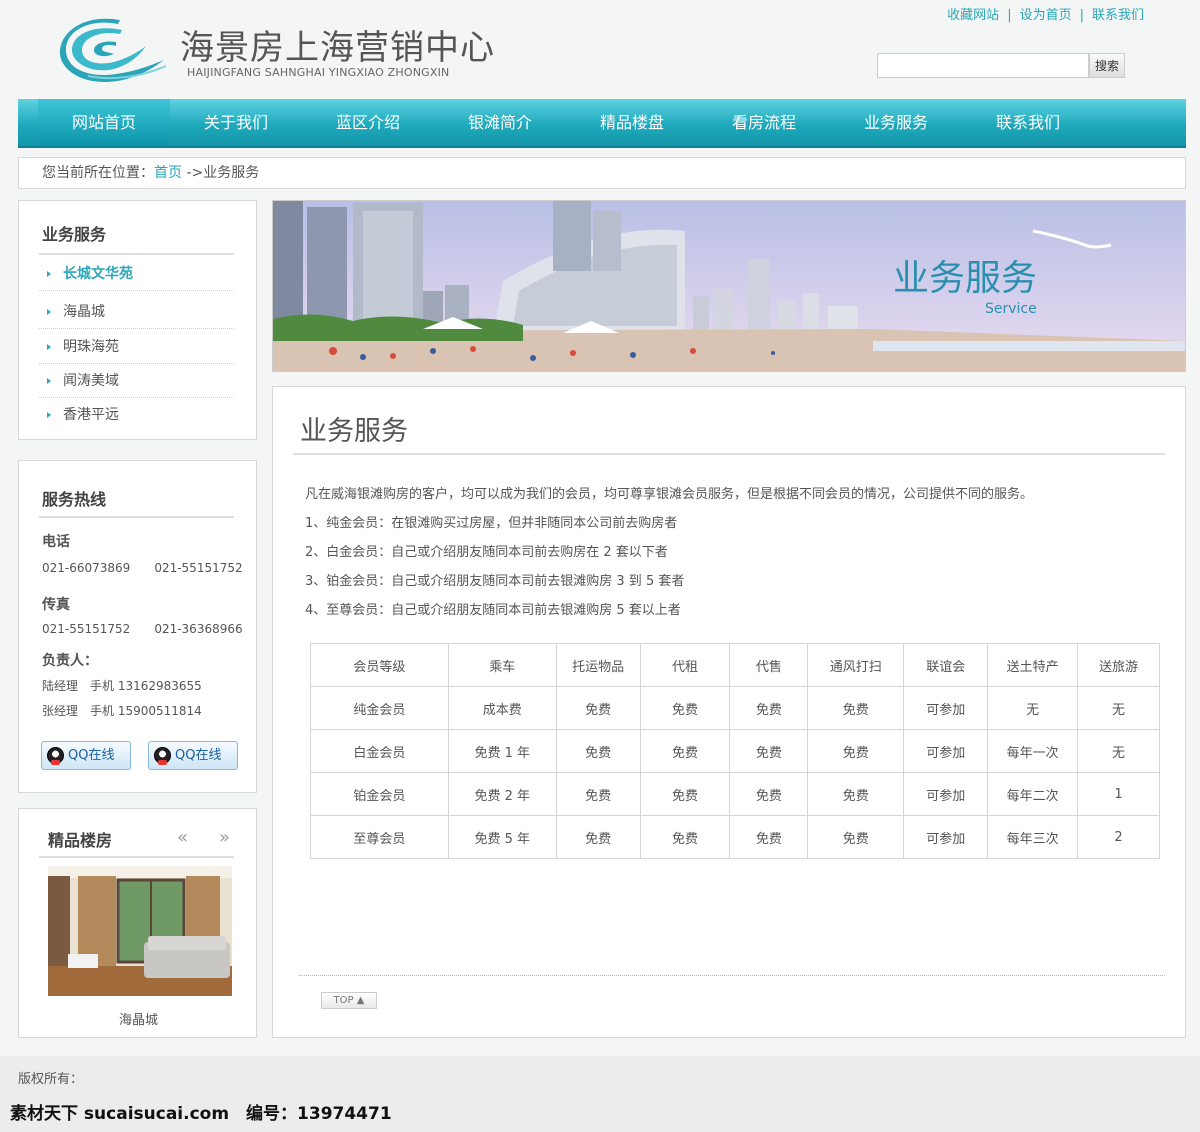 This screenshot has height=1132, width=1200. I want to click on site-title: 海景房上海营销中心, so click(337, 48).